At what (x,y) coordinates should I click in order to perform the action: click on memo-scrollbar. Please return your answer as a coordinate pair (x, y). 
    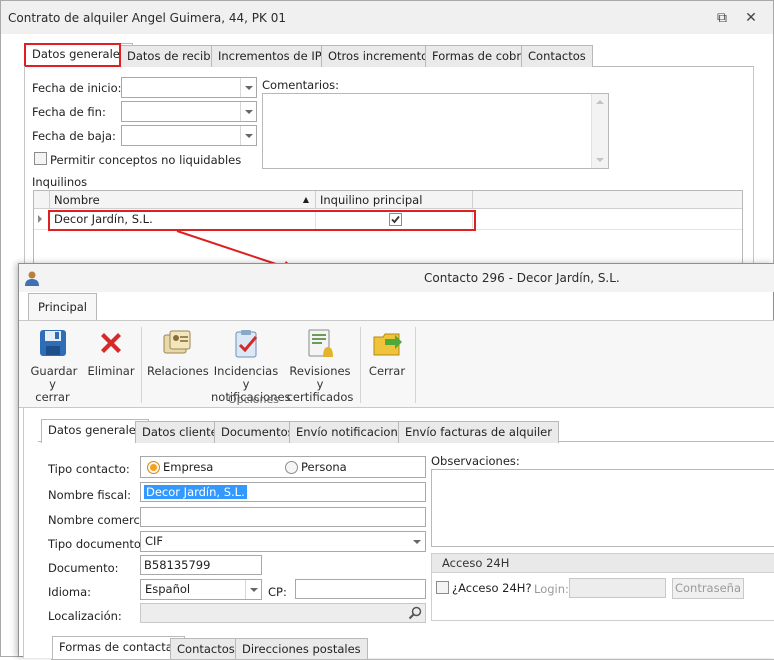
    Looking at the image, I should click on (599, 131).